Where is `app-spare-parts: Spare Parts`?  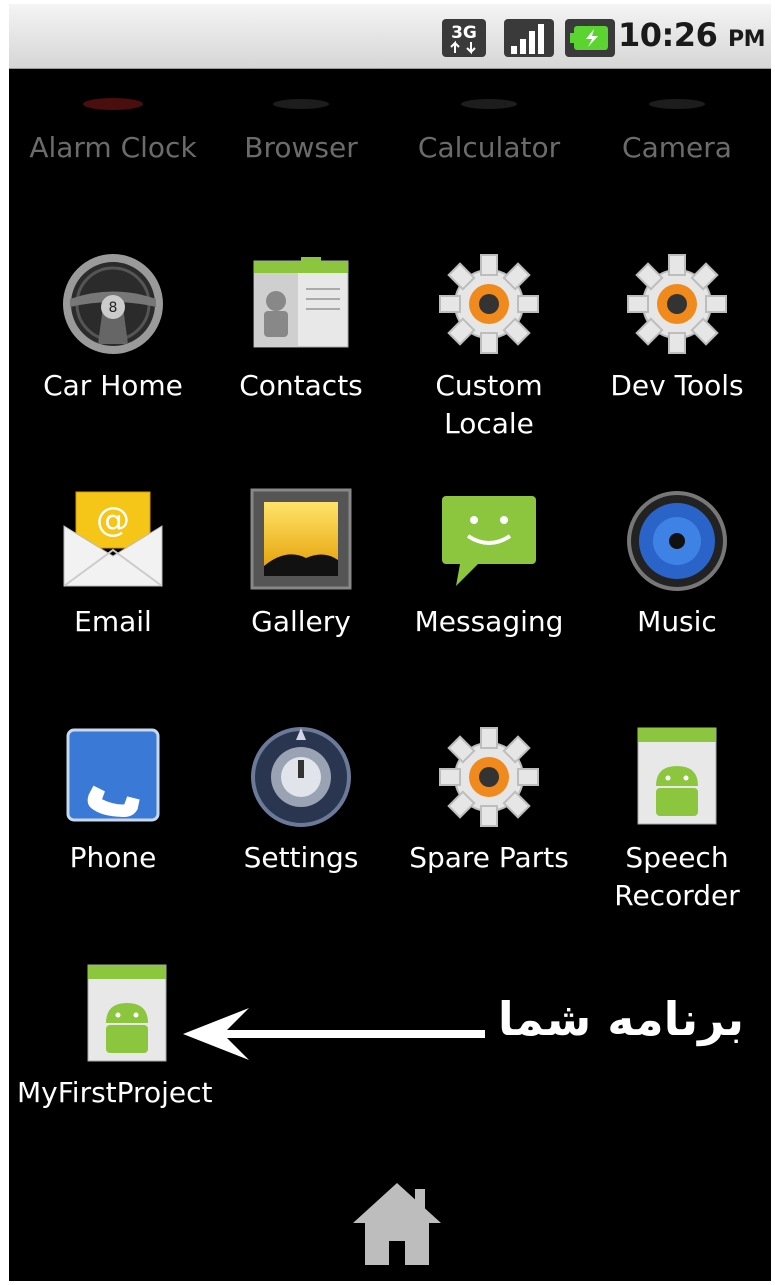 app-spare-parts: Spare Parts is located at coordinates (489, 837).